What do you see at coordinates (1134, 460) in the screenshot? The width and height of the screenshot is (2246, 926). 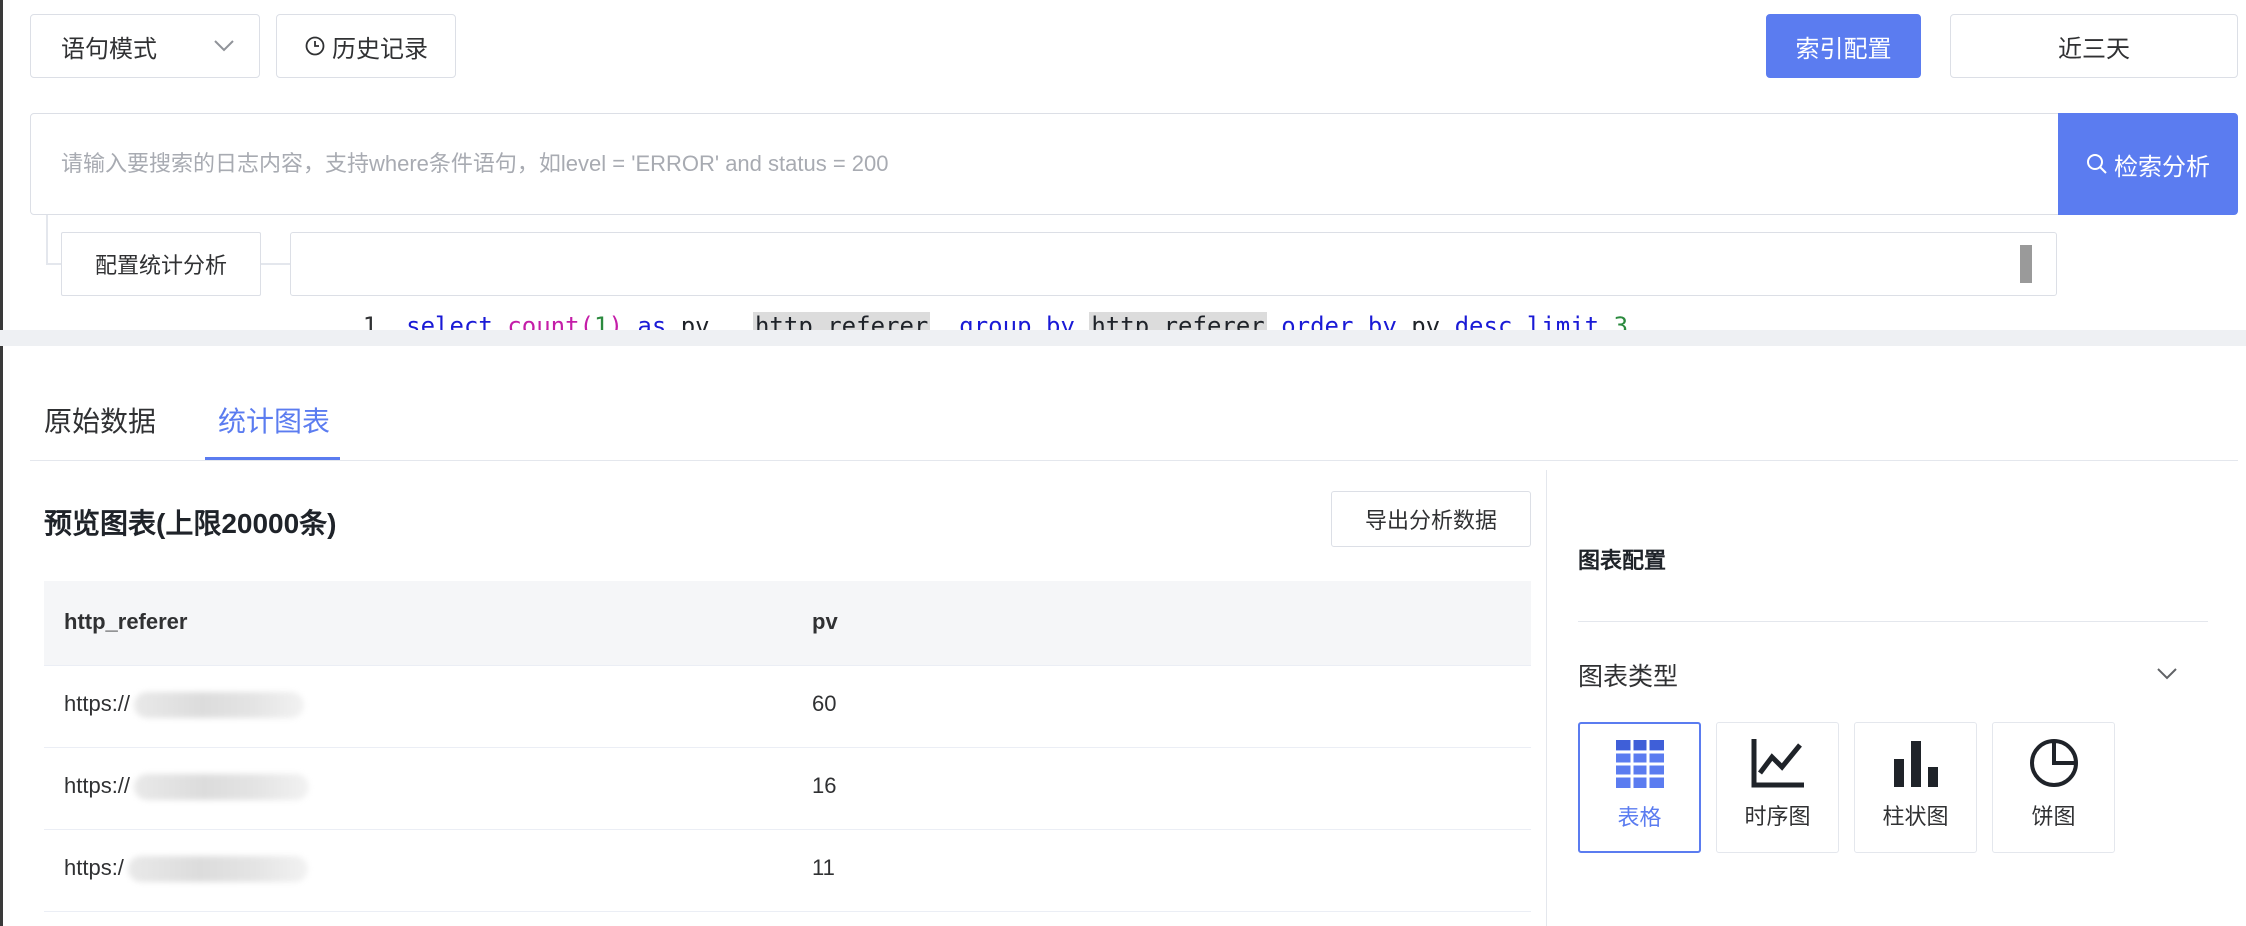 I see `tabs-divider` at bounding box center [1134, 460].